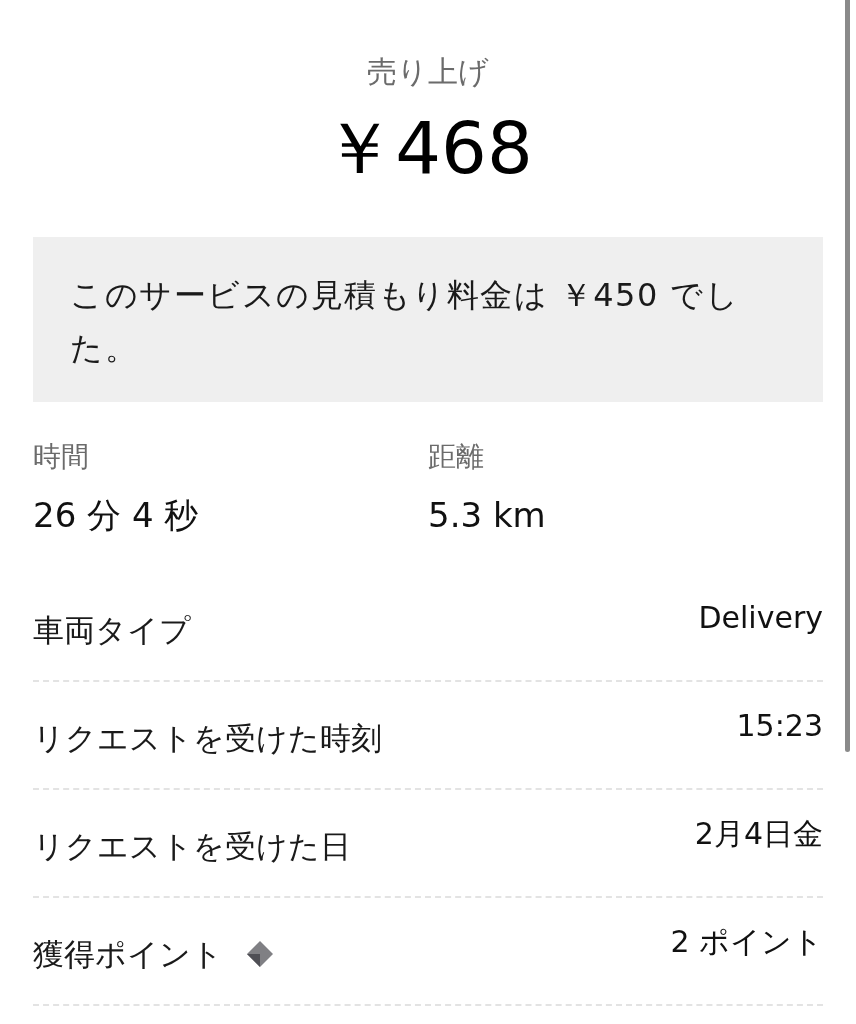  I want to click on detail-value: Delivery, so click(760, 618).